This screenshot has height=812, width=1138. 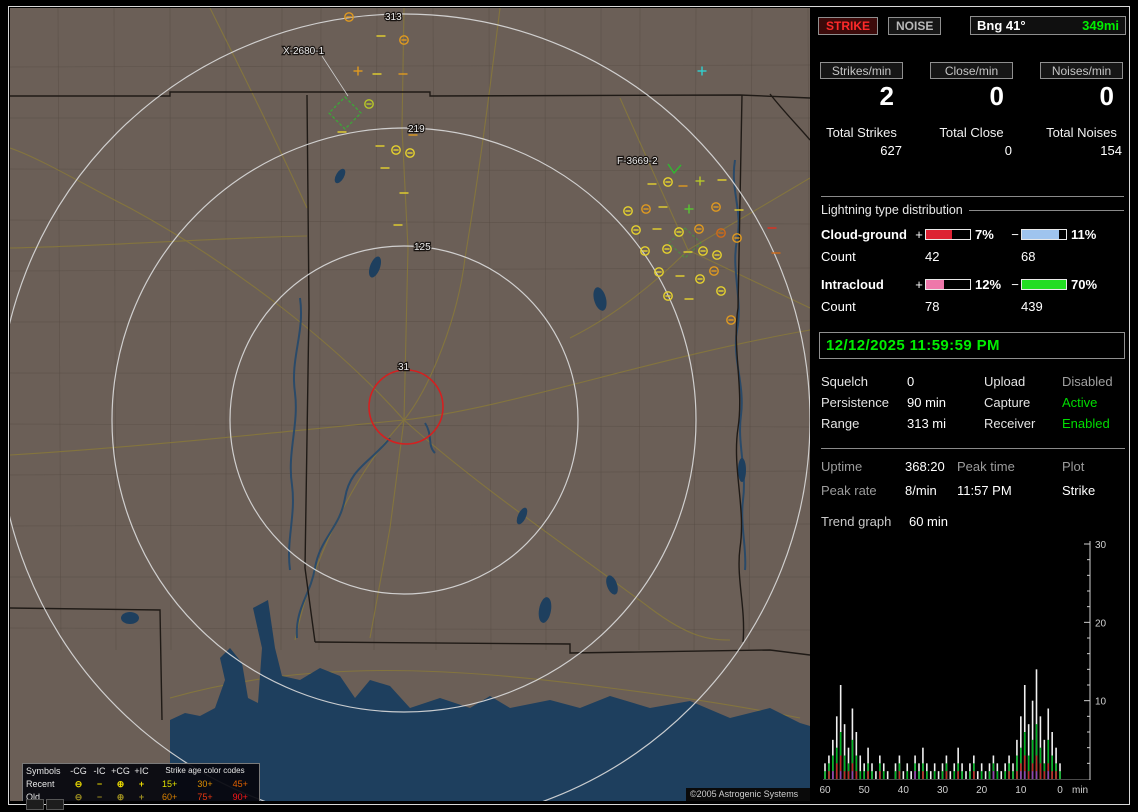 What do you see at coordinates (892, 210) in the screenshot?
I see `distribution-title: Lightning type distribution` at bounding box center [892, 210].